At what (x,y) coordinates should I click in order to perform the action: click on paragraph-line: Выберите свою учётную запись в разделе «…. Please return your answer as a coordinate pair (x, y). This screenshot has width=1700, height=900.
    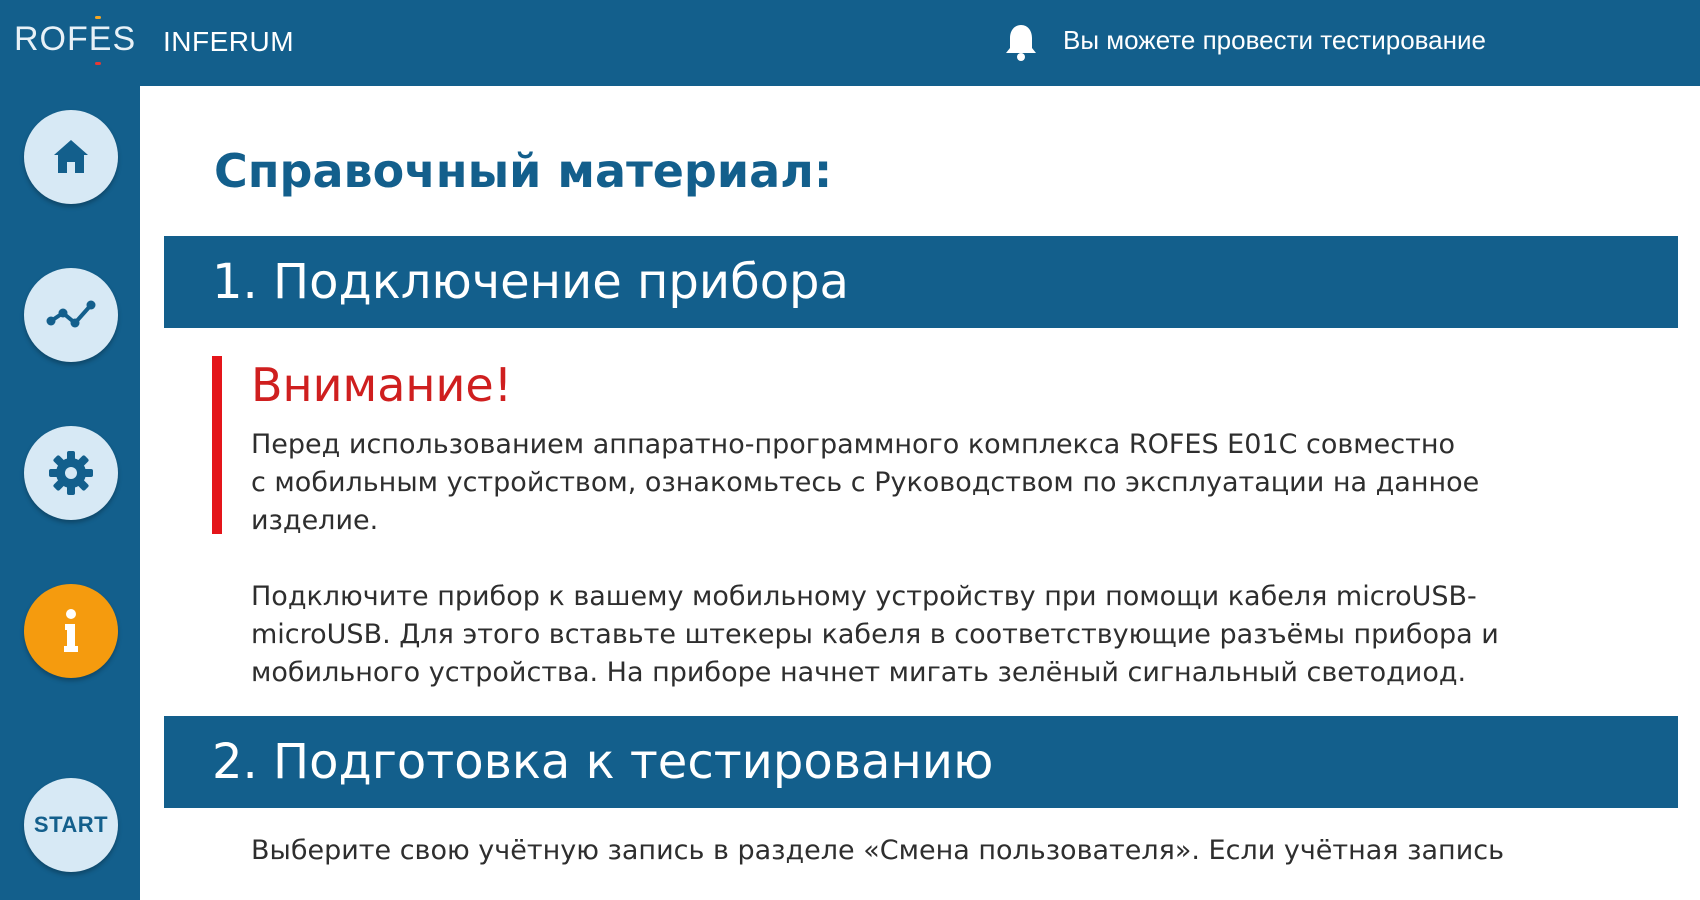
    Looking at the image, I should click on (877, 850).